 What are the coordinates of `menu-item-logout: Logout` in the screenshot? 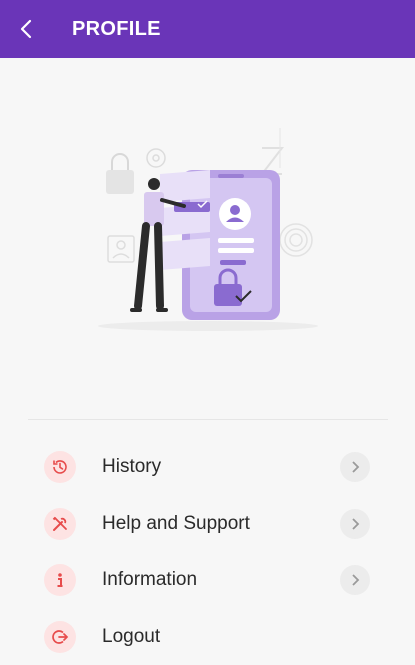 It's located at (207, 637).